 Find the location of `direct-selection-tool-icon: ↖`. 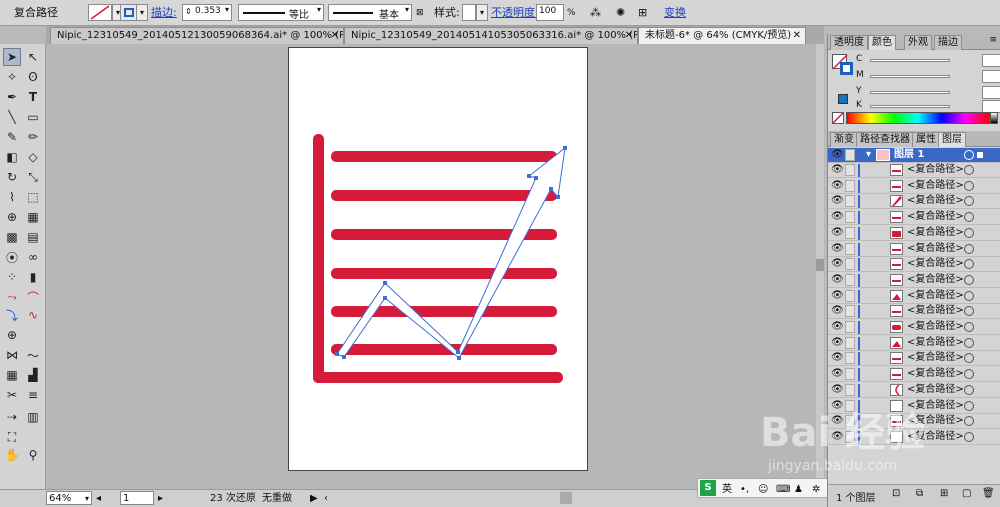

direct-selection-tool-icon: ↖ is located at coordinates (33, 57).